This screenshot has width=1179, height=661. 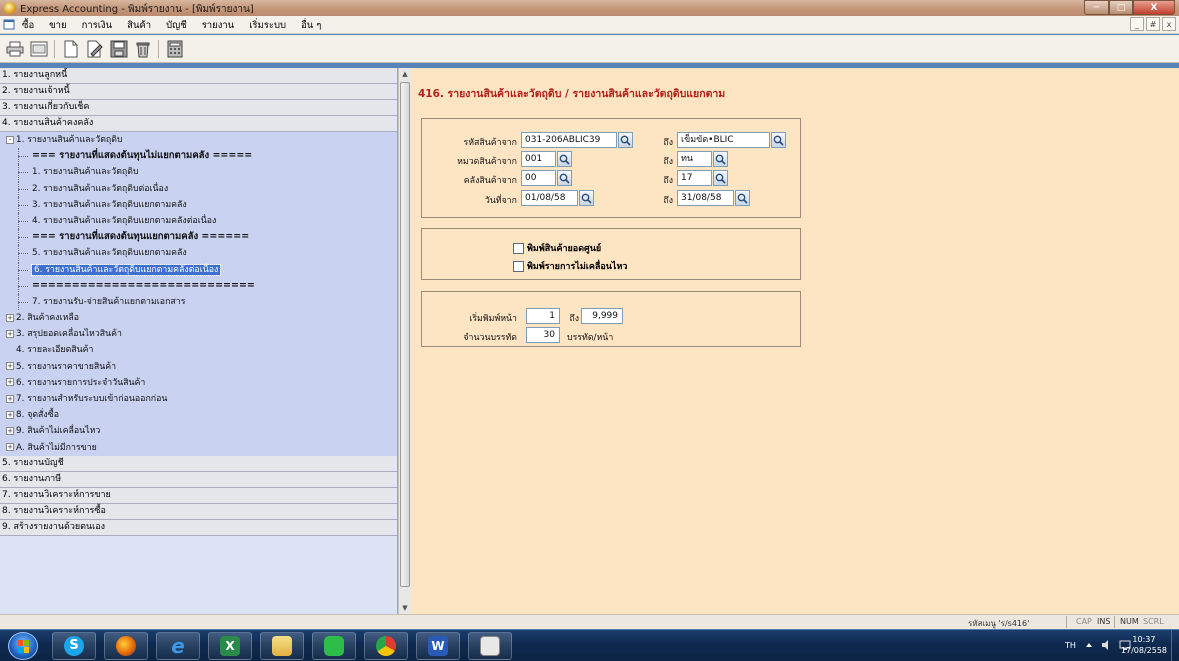 What do you see at coordinates (490, 646) in the screenshot?
I see `taskbar-express` at bounding box center [490, 646].